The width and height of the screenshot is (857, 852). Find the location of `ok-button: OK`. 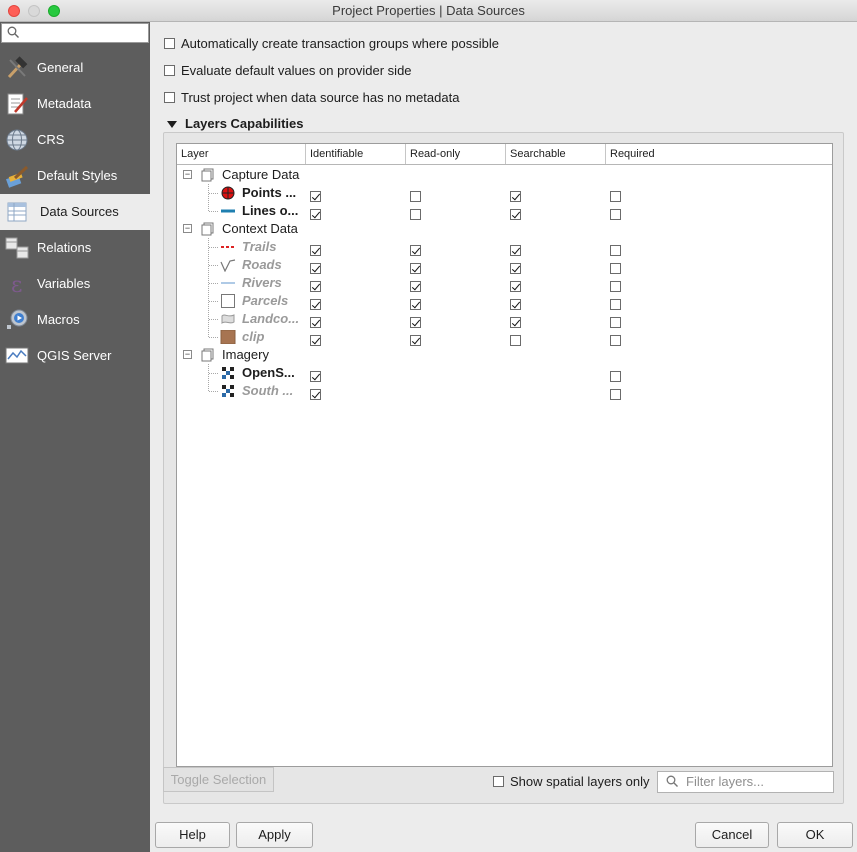

ok-button: OK is located at coordinates (815, 835).